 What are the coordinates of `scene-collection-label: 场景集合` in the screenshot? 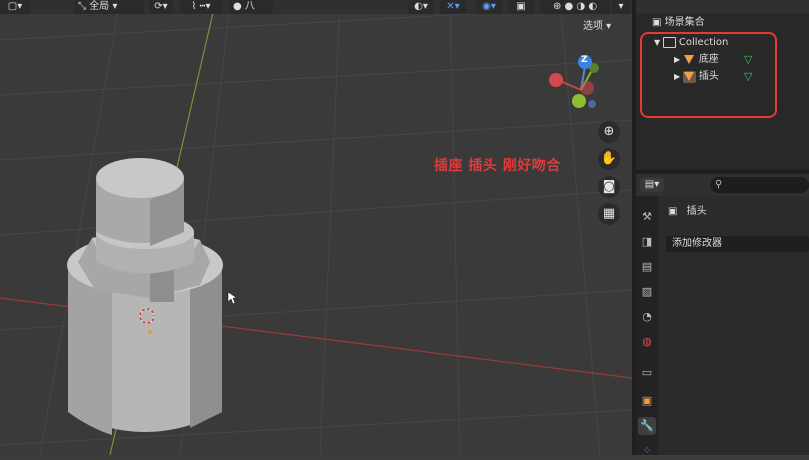 It's located at (684, 22).